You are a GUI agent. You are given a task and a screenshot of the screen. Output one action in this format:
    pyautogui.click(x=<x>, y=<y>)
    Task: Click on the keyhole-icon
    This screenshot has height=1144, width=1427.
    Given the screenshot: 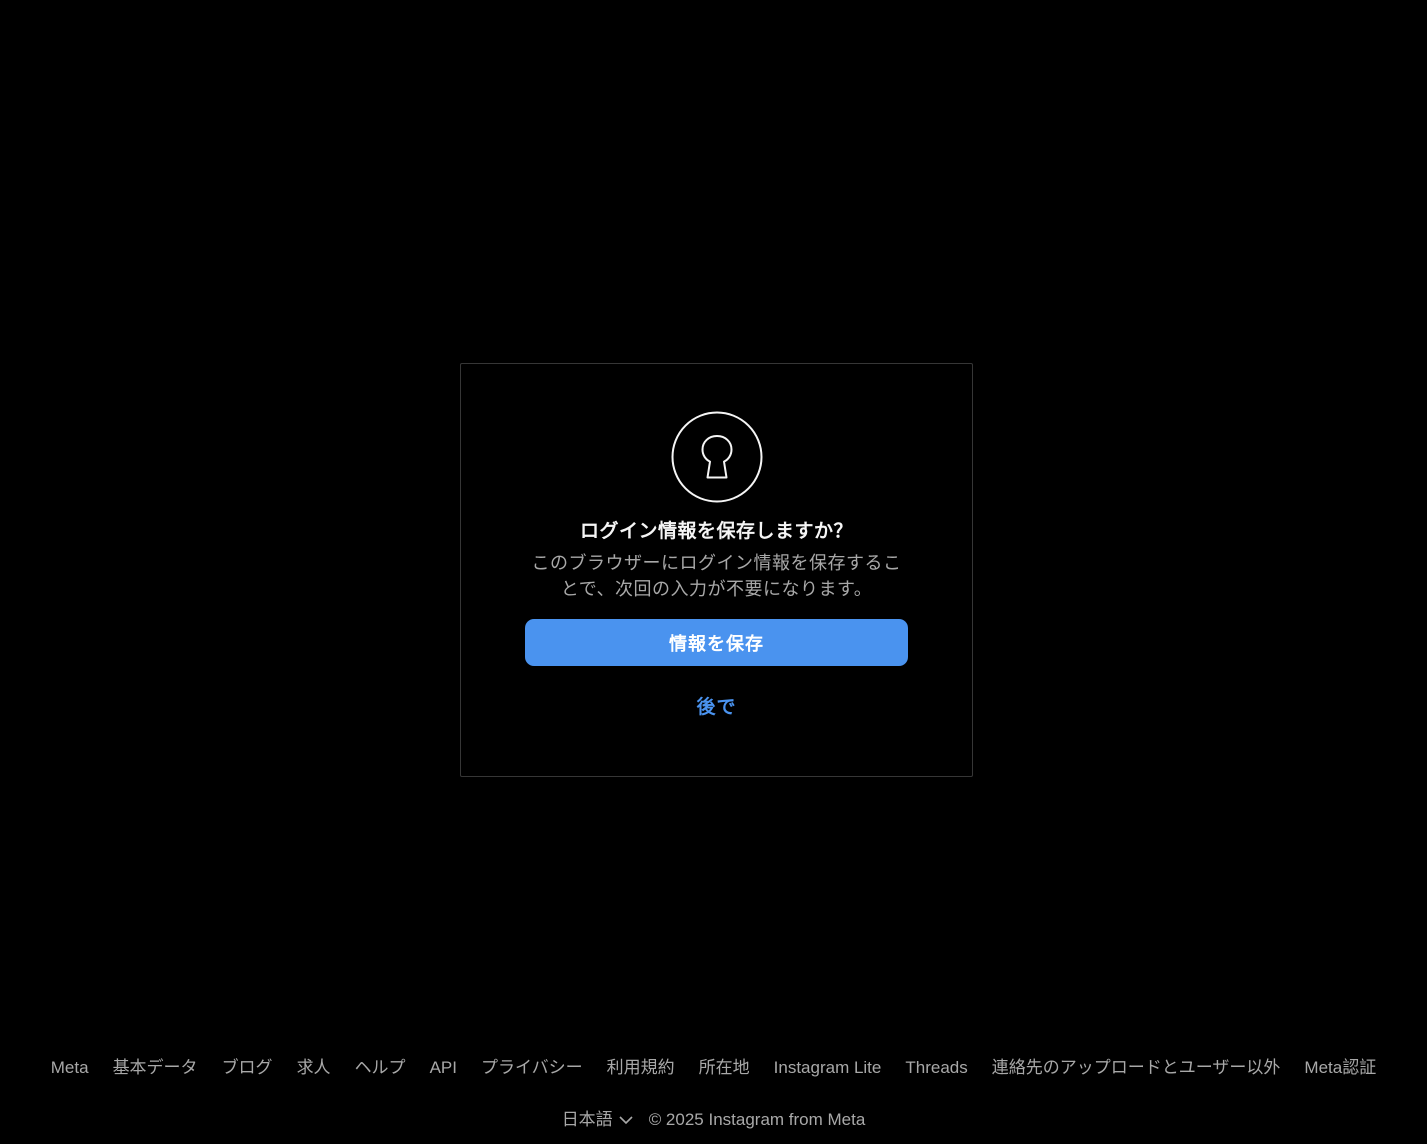 What is the action you would take?
    pyautogui.click(x=717, y=457)
    